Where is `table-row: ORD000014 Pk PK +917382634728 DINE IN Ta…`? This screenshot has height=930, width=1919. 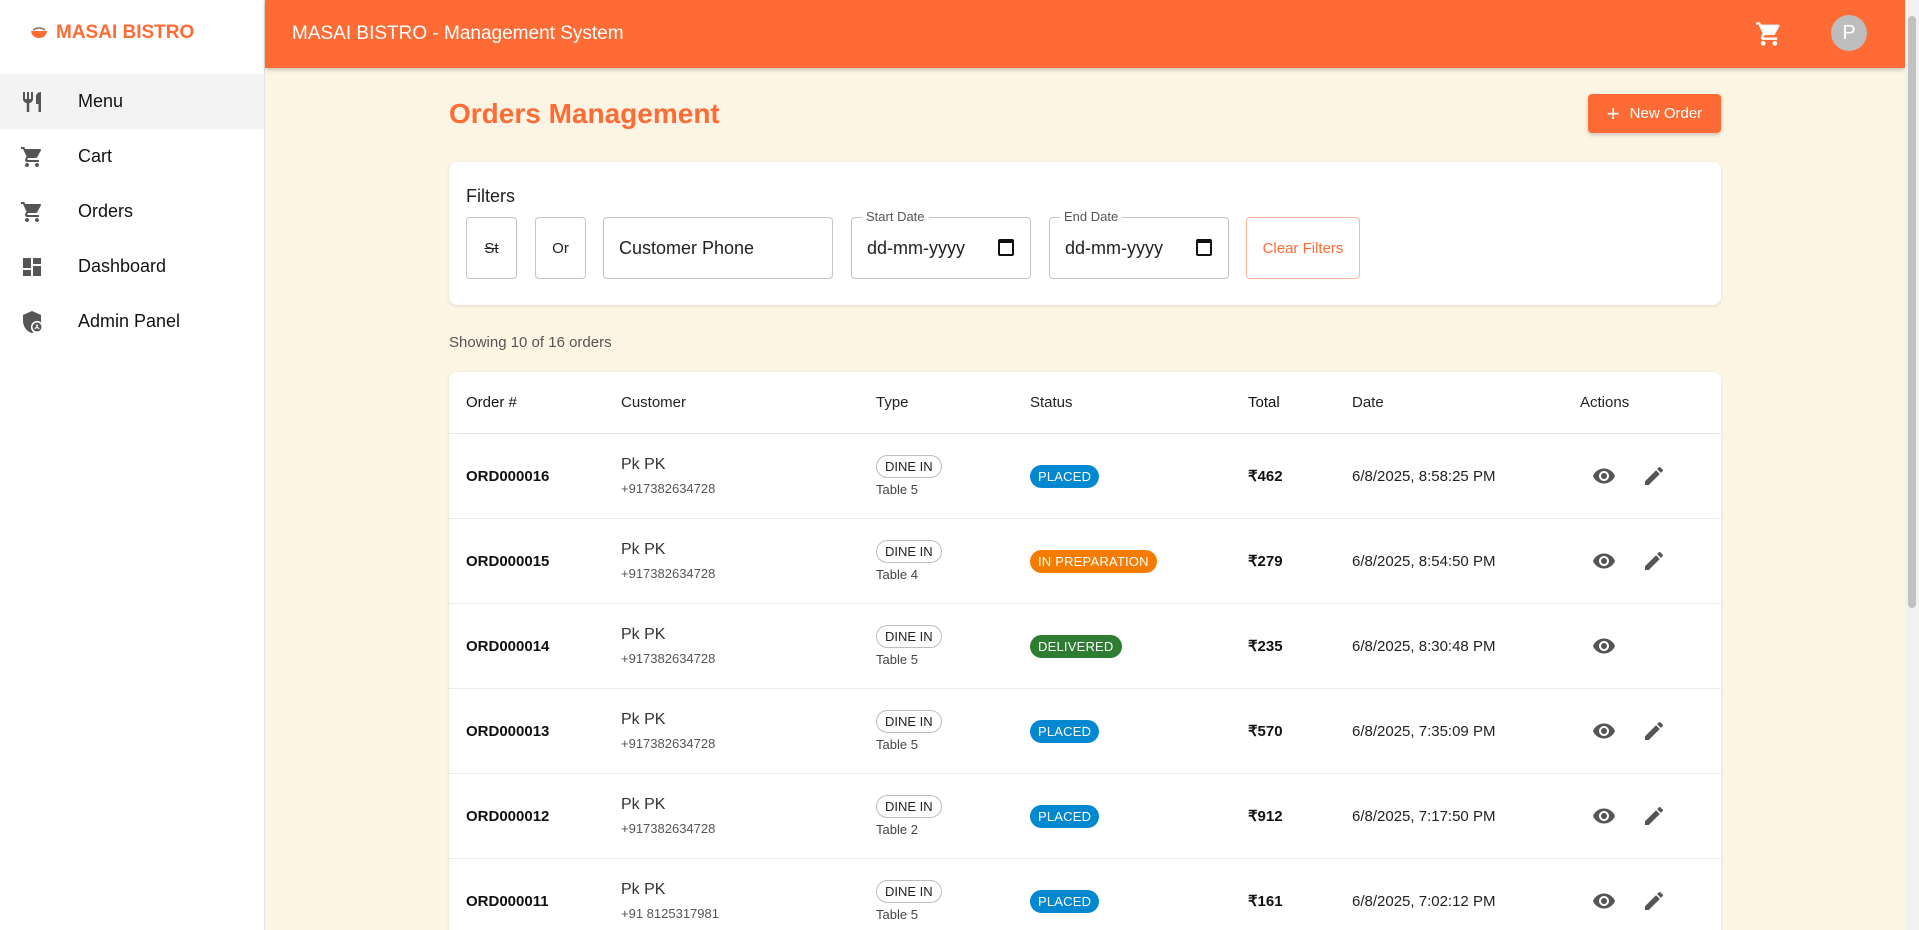 table-row: ORD000014 Pk PK +917382634728 DINE IN Ta… is located at coordinates (1085, 646).